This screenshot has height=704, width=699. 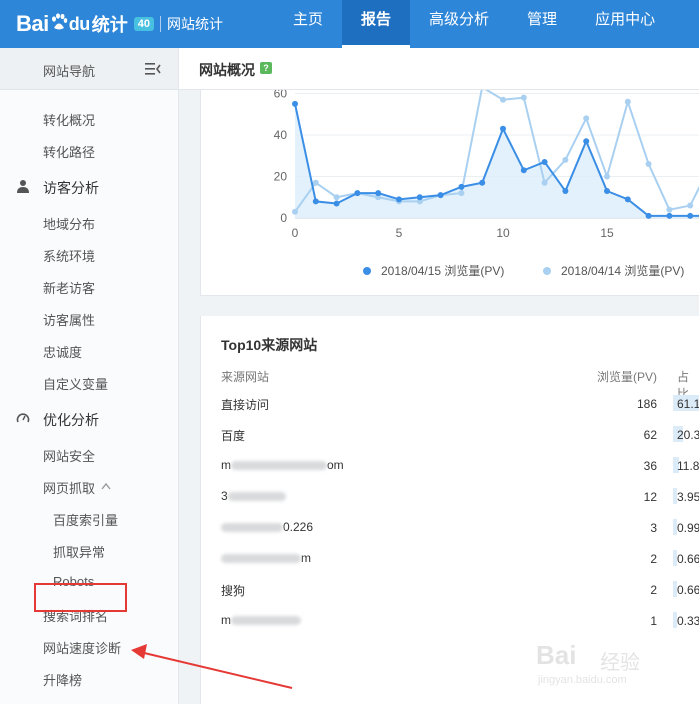 What do you see at coordinates (227, 70) in the screenshot?
I see `page-title: 网站概况` at bounding box center [227, 70].